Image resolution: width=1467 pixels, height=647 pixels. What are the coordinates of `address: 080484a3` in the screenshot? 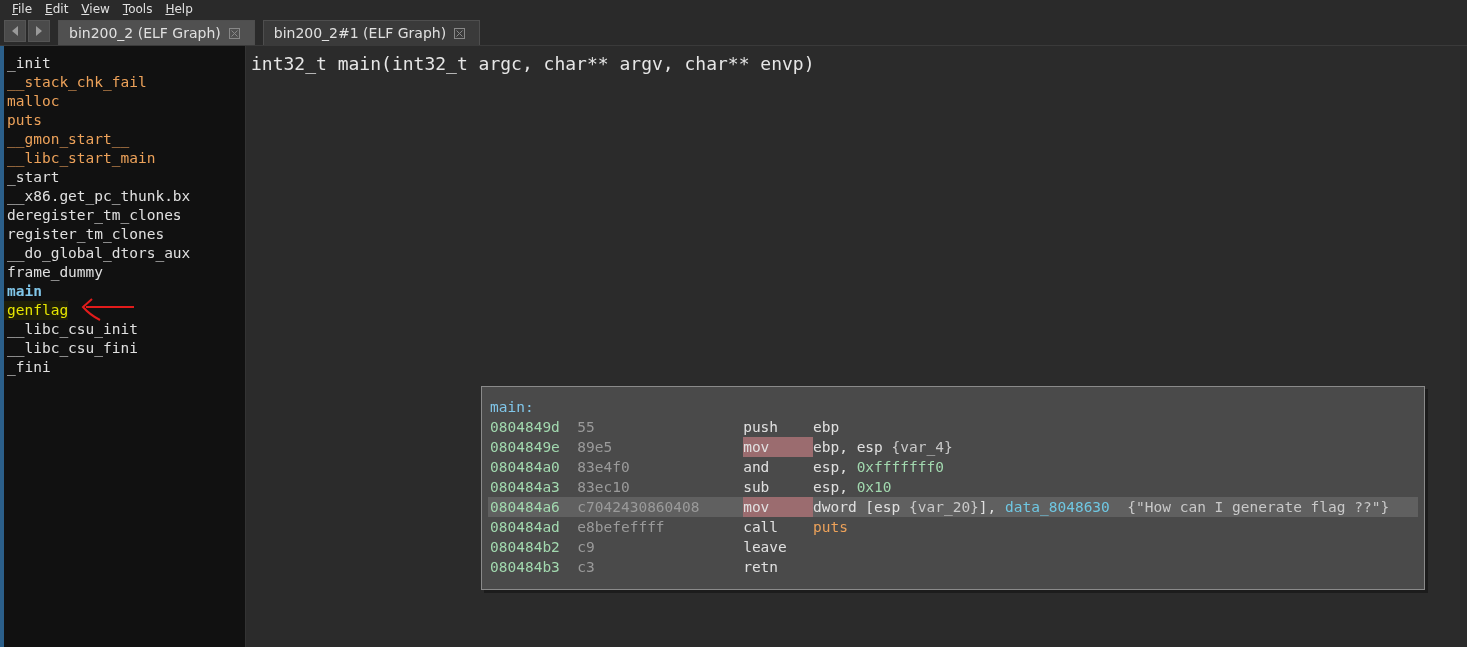 It's located at (525, 487).